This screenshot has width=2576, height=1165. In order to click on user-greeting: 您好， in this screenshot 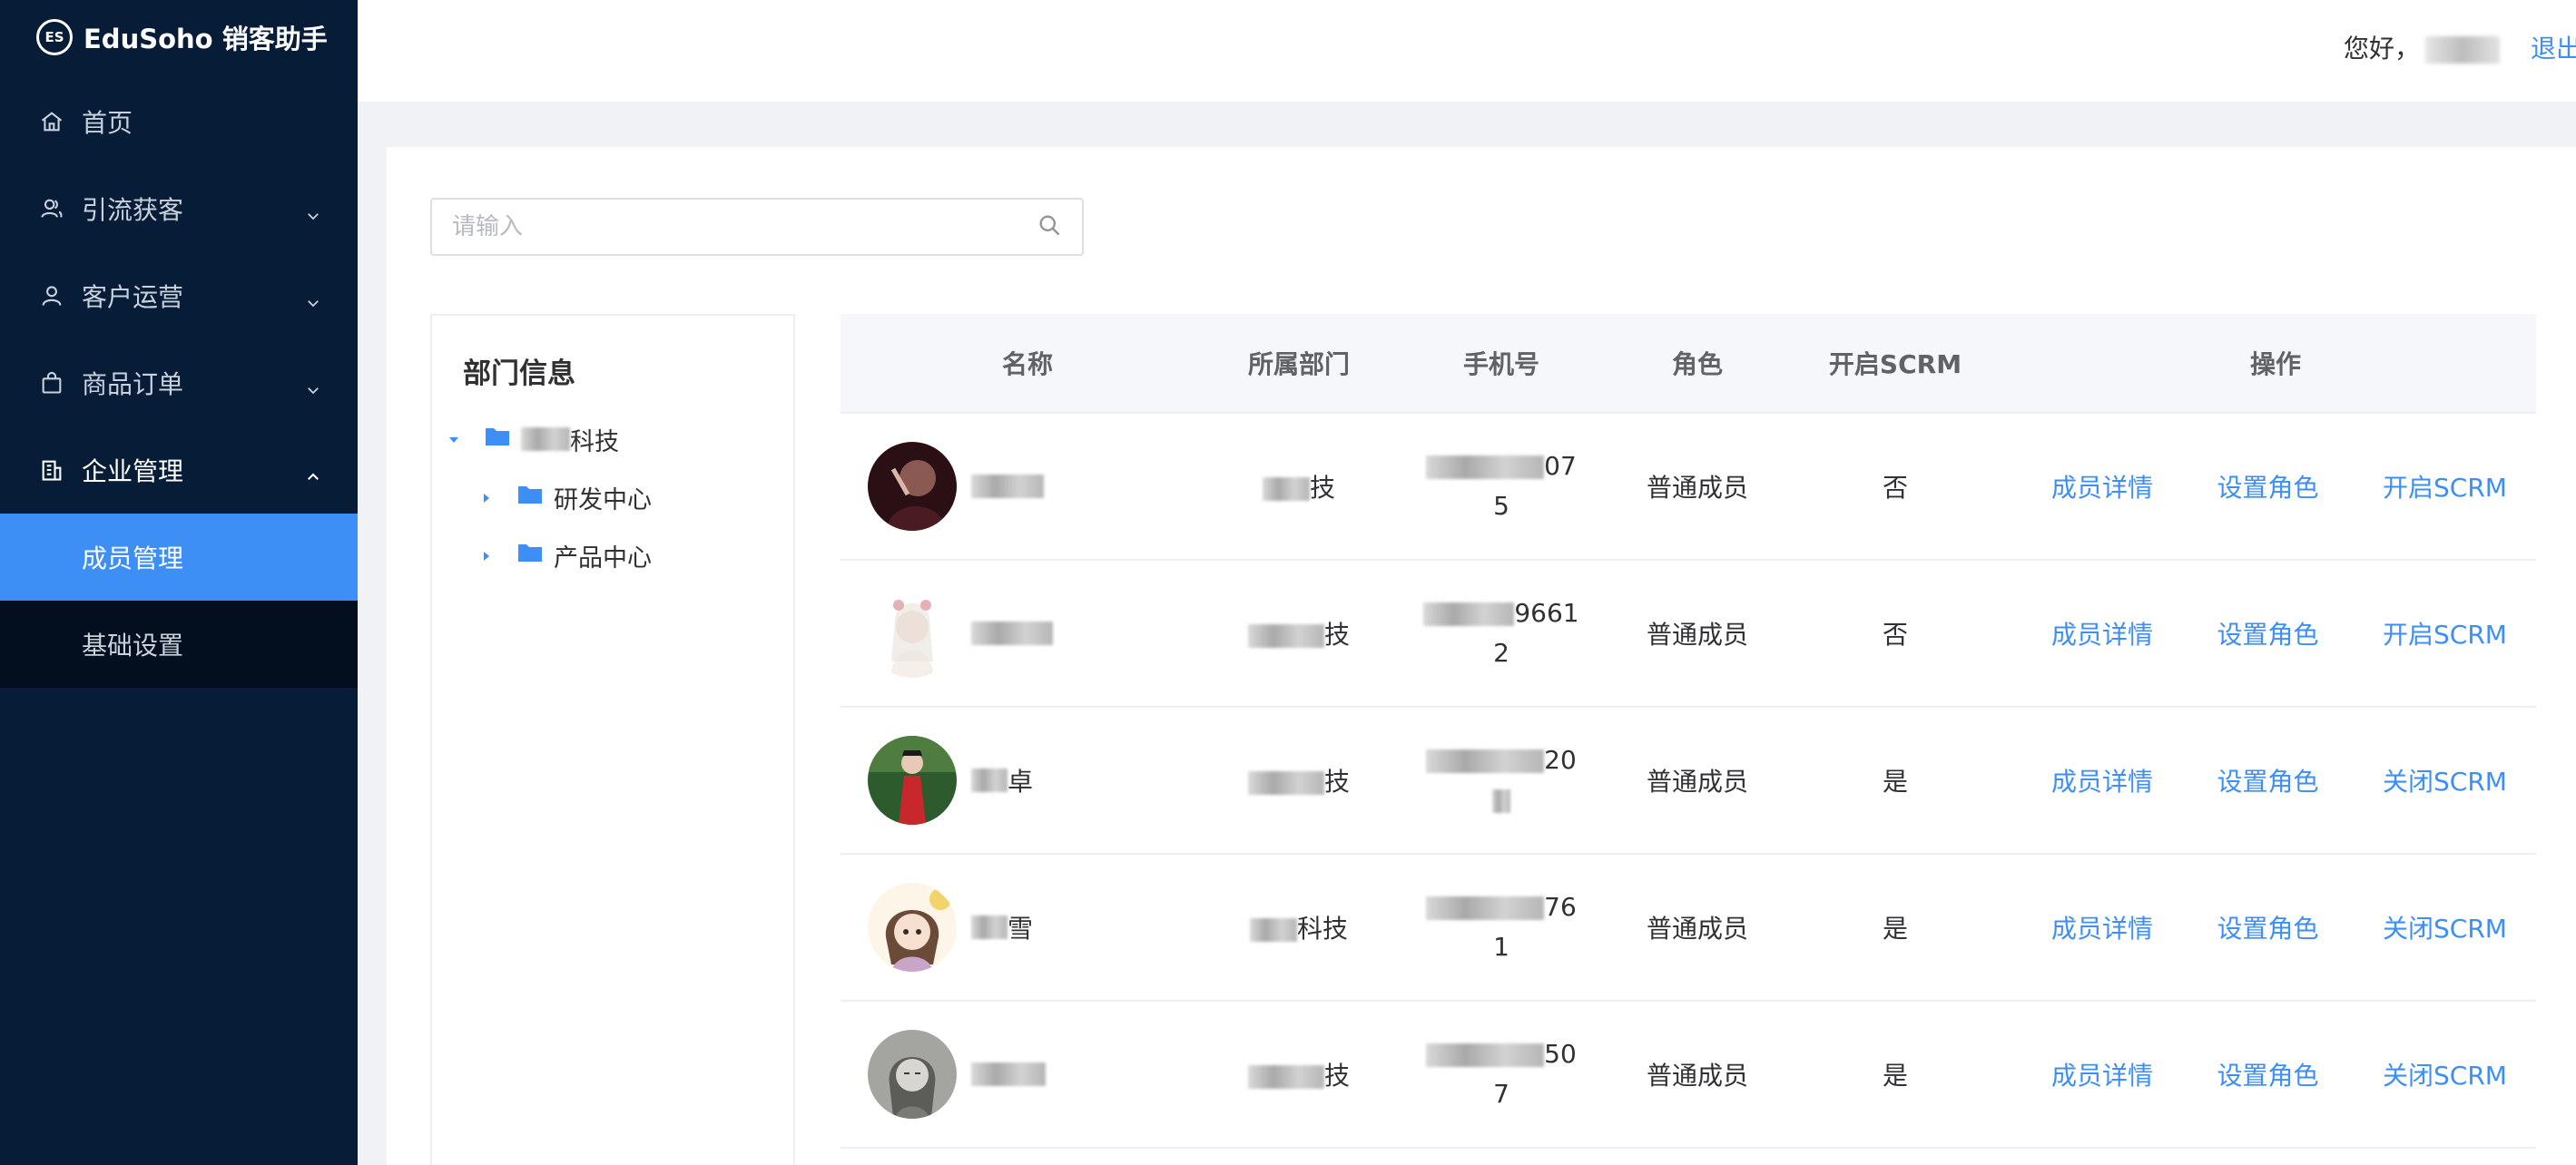, I will do `click(2422, 47)`.